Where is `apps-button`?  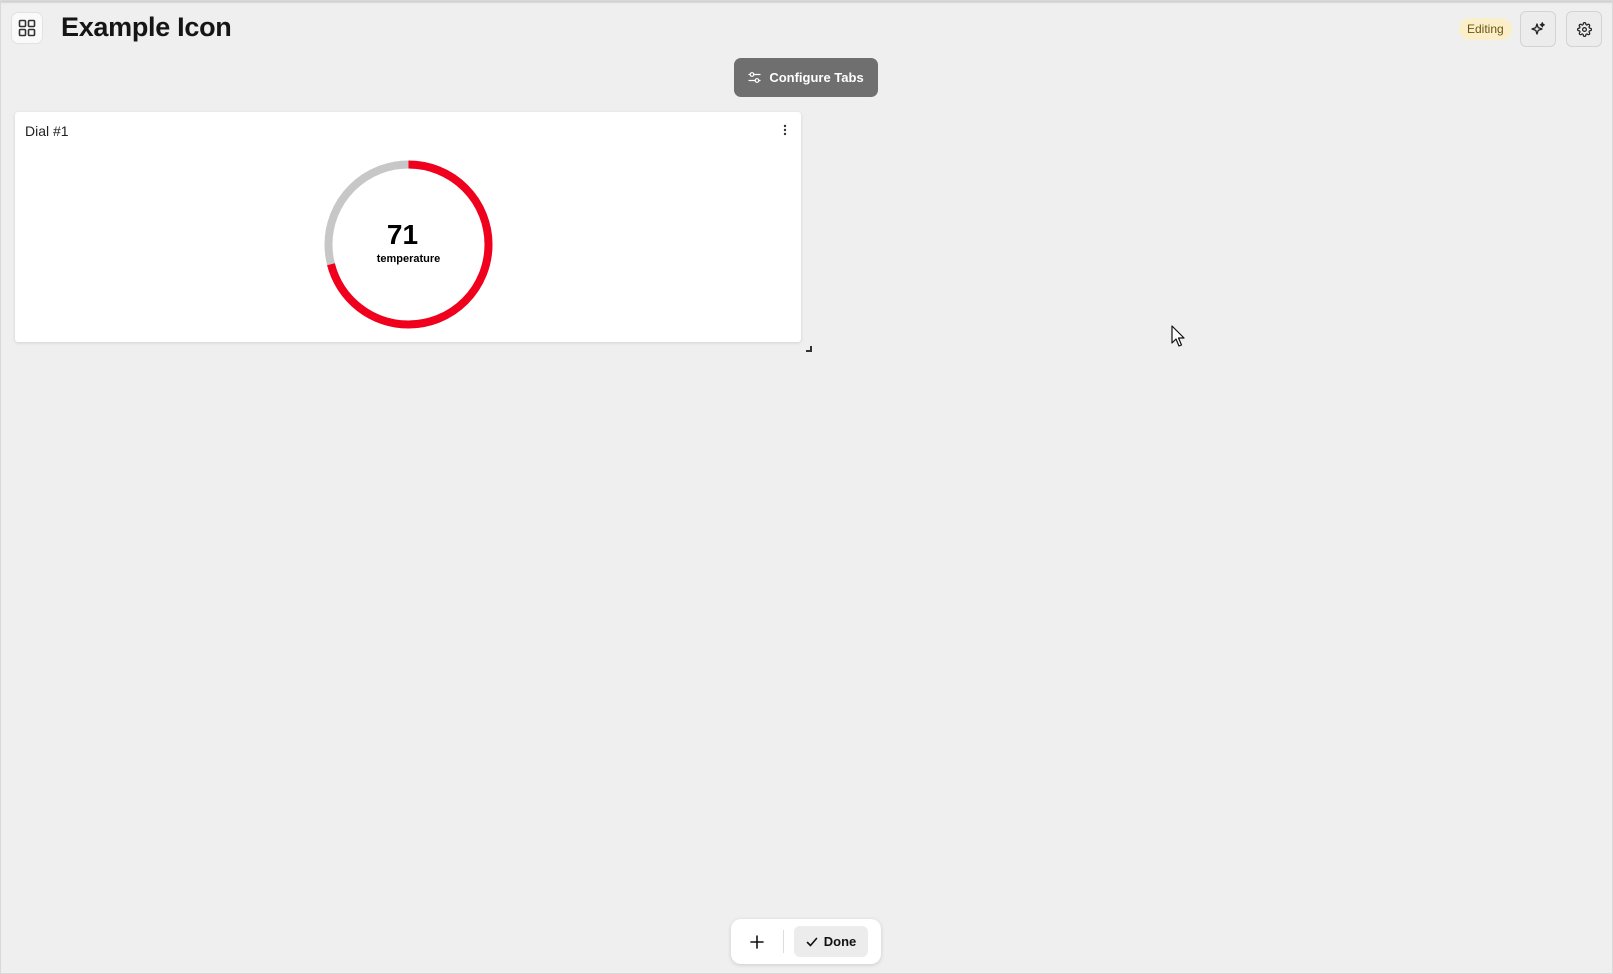
apps-button is located at coordinates (27, 28).